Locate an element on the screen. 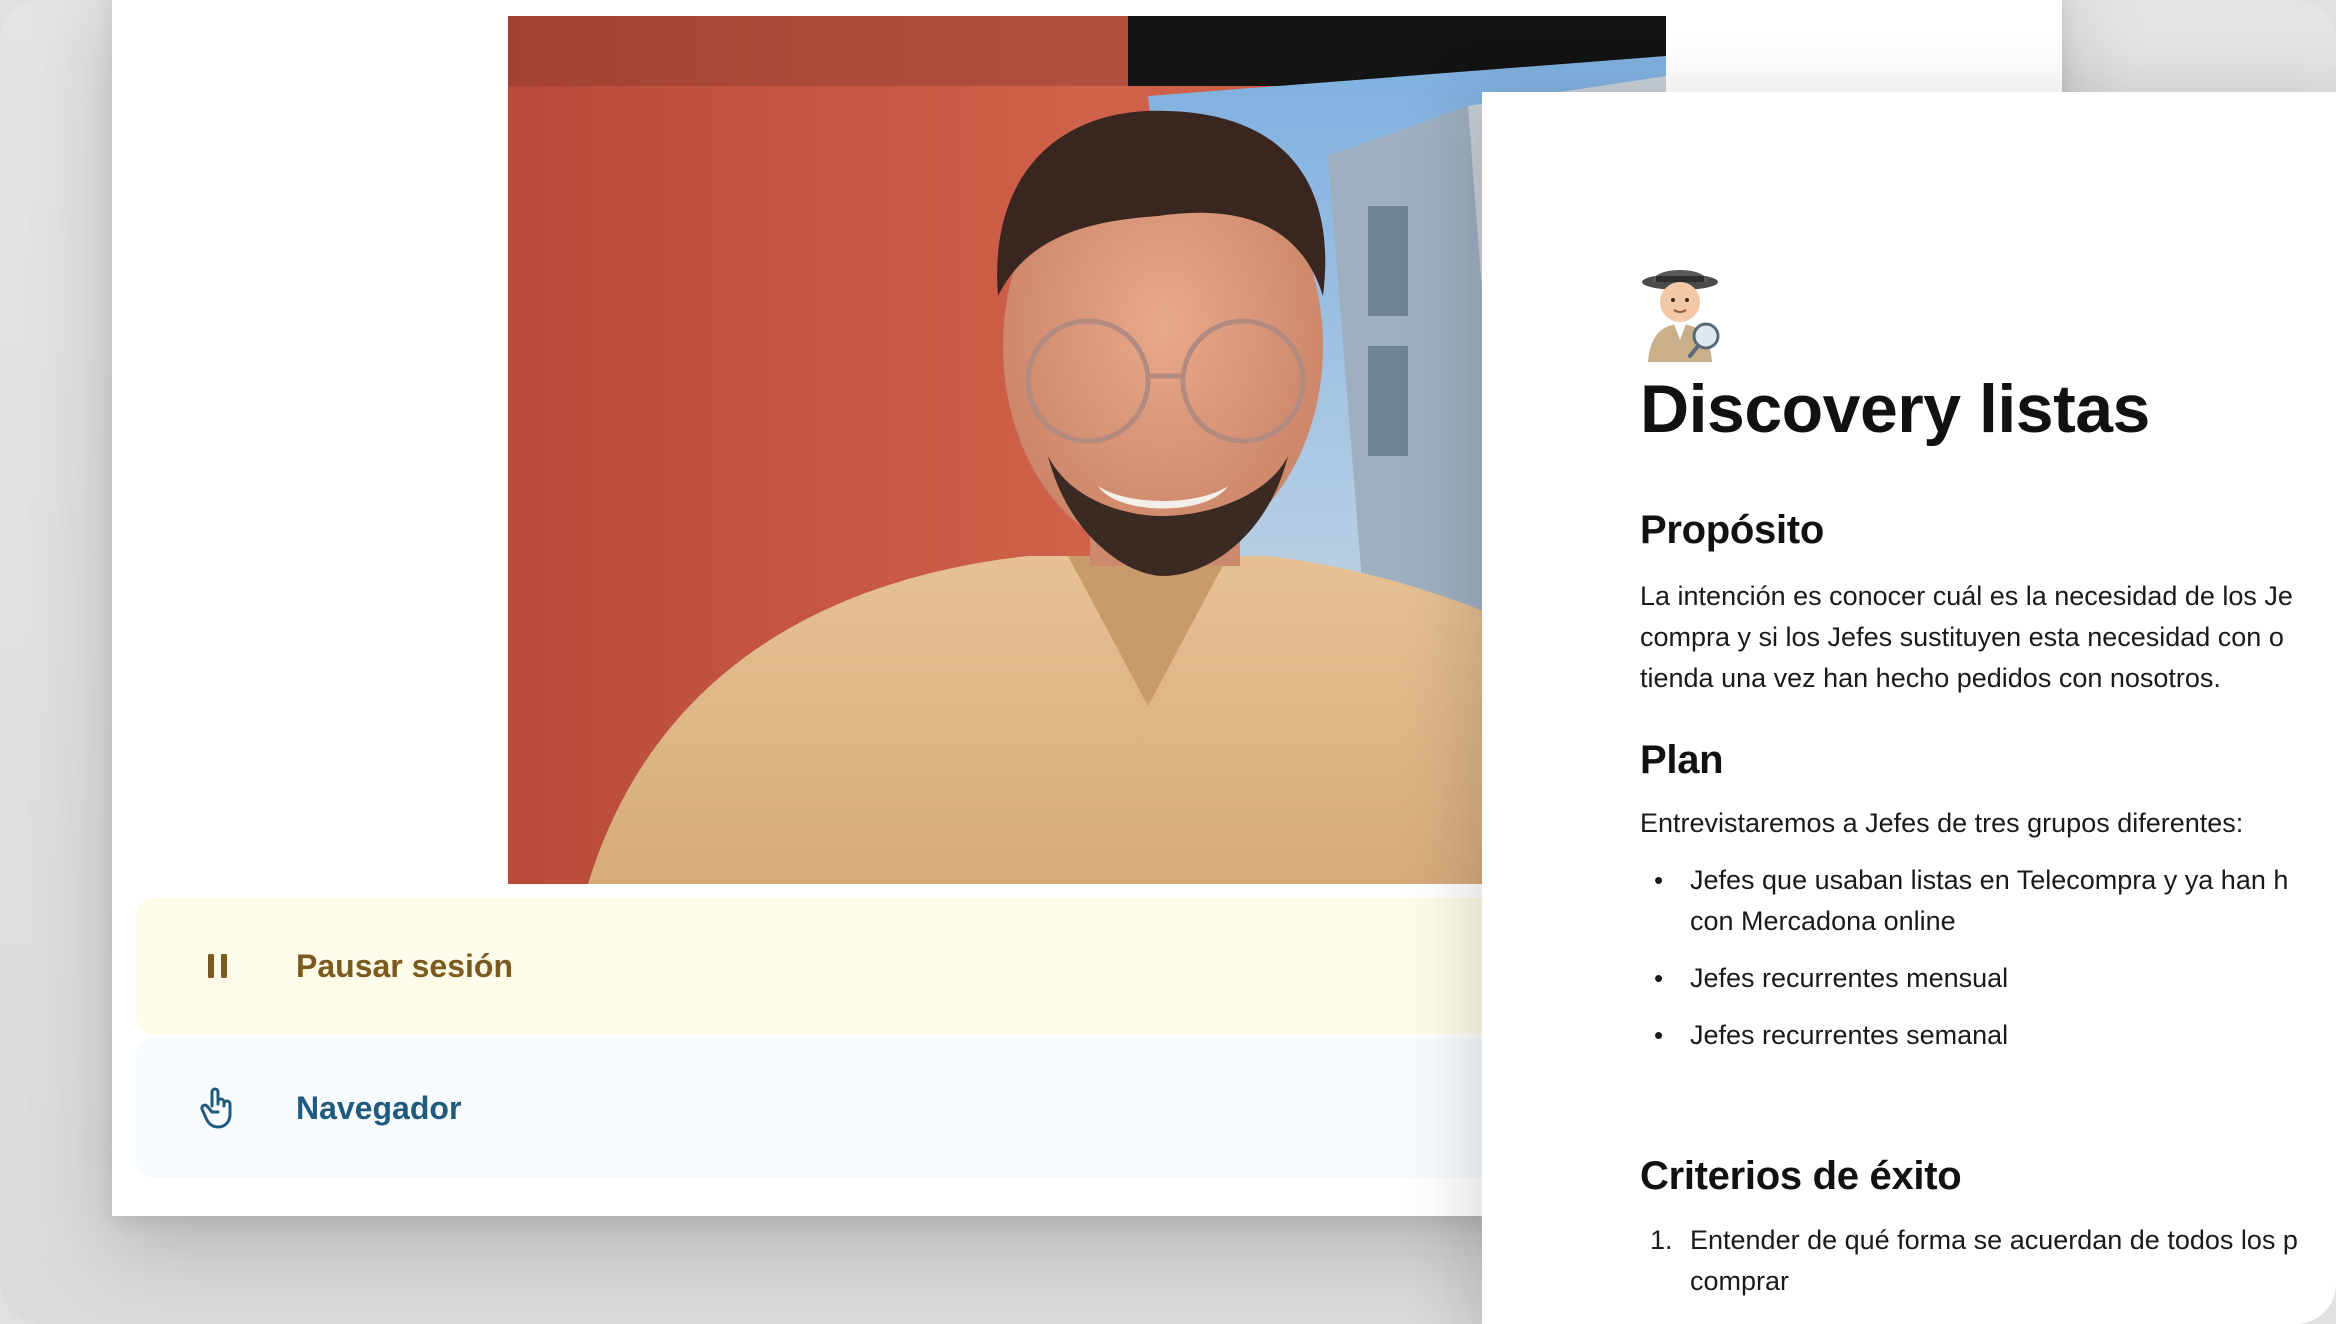 The image size is (2336, 1324). browser-button: Navegador is located at coordinates (866, 1108).